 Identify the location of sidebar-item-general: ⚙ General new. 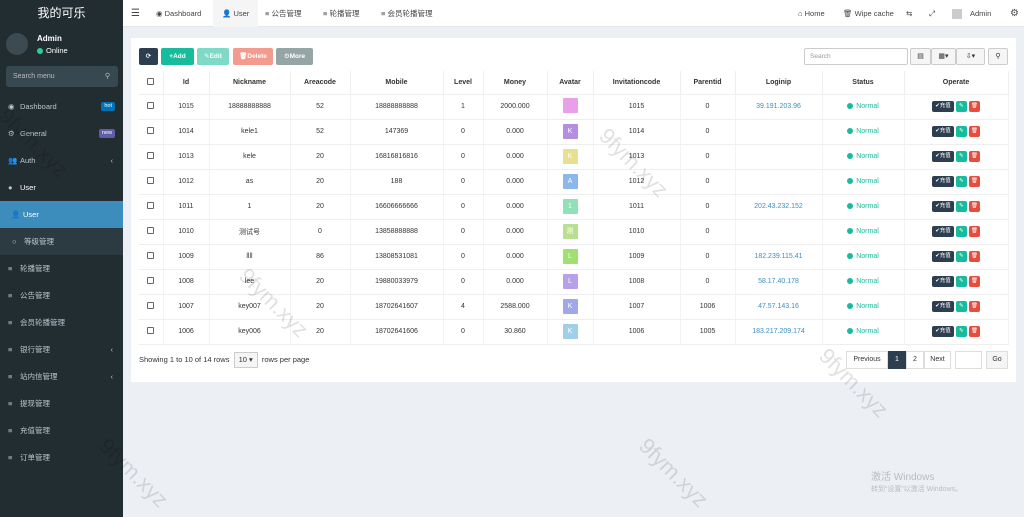
(61, 133).